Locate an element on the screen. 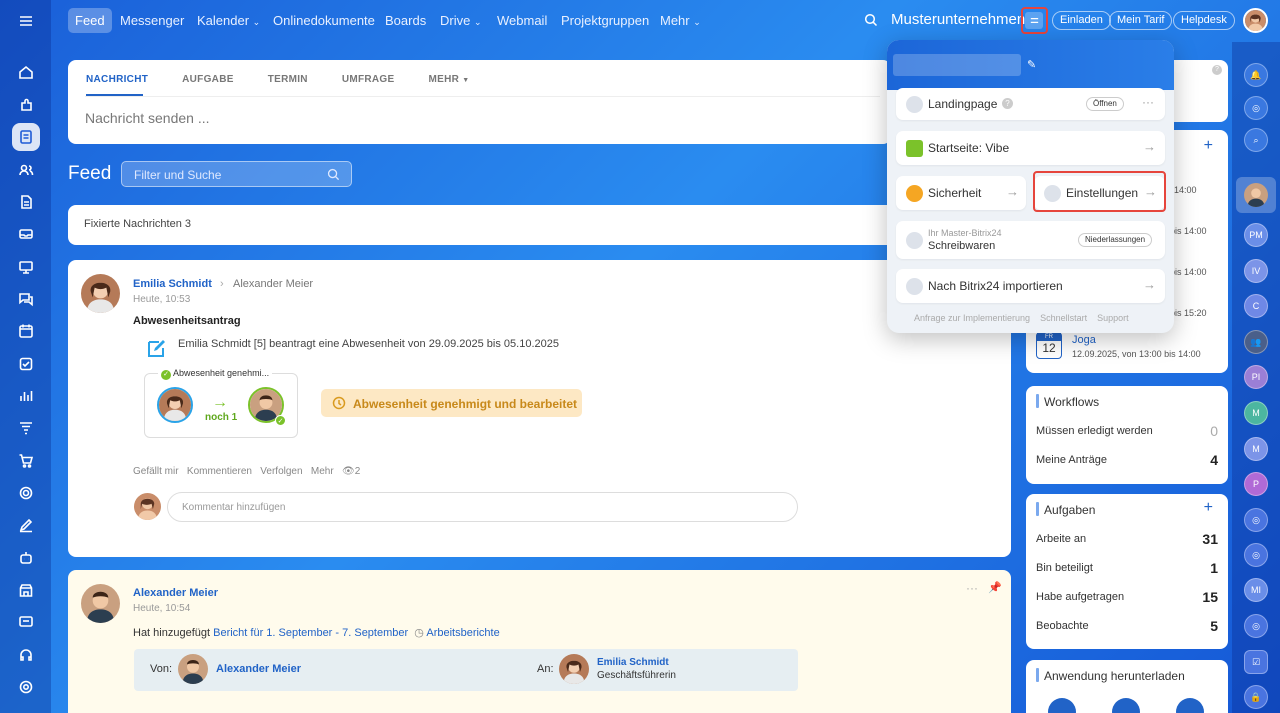 The width and height of the screenshot is (1280, 713). contacts-icon is located at coordinates (26, 170).